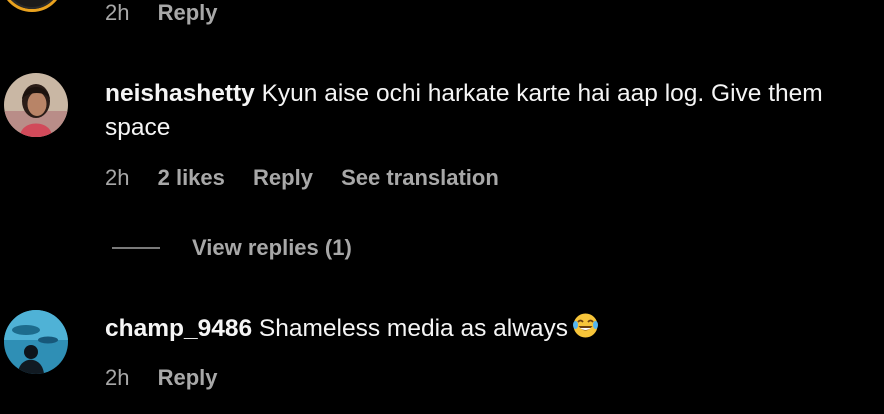 This screenshot has height=414, width=884. What do you see at coordinates (178, 328) in the screenshot?
I see `comment-username: champ_9486` at bounding box center [178, 328].